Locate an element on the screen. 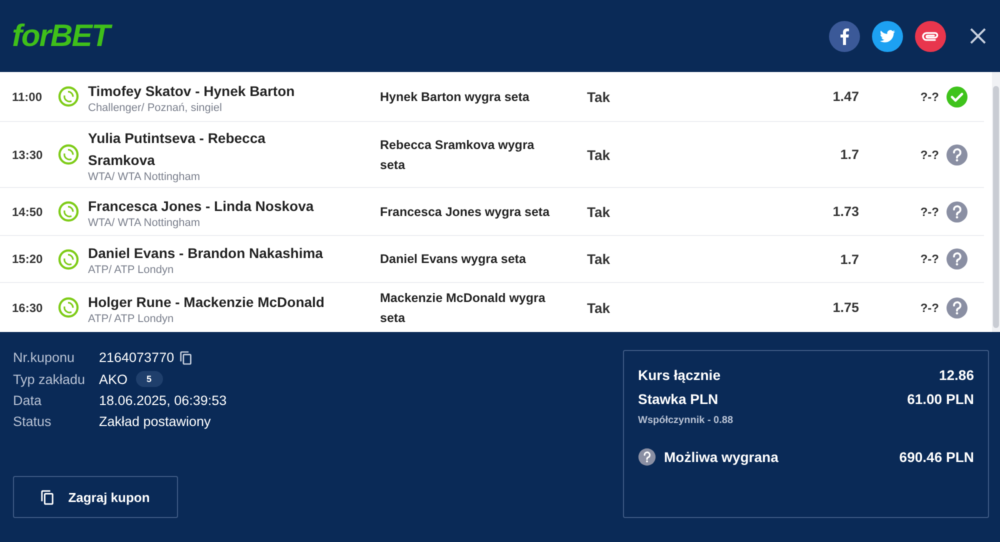 This screenshot has width=1000, height=542. total-odds-value: 12.86 is located at coordinates (956, 375).